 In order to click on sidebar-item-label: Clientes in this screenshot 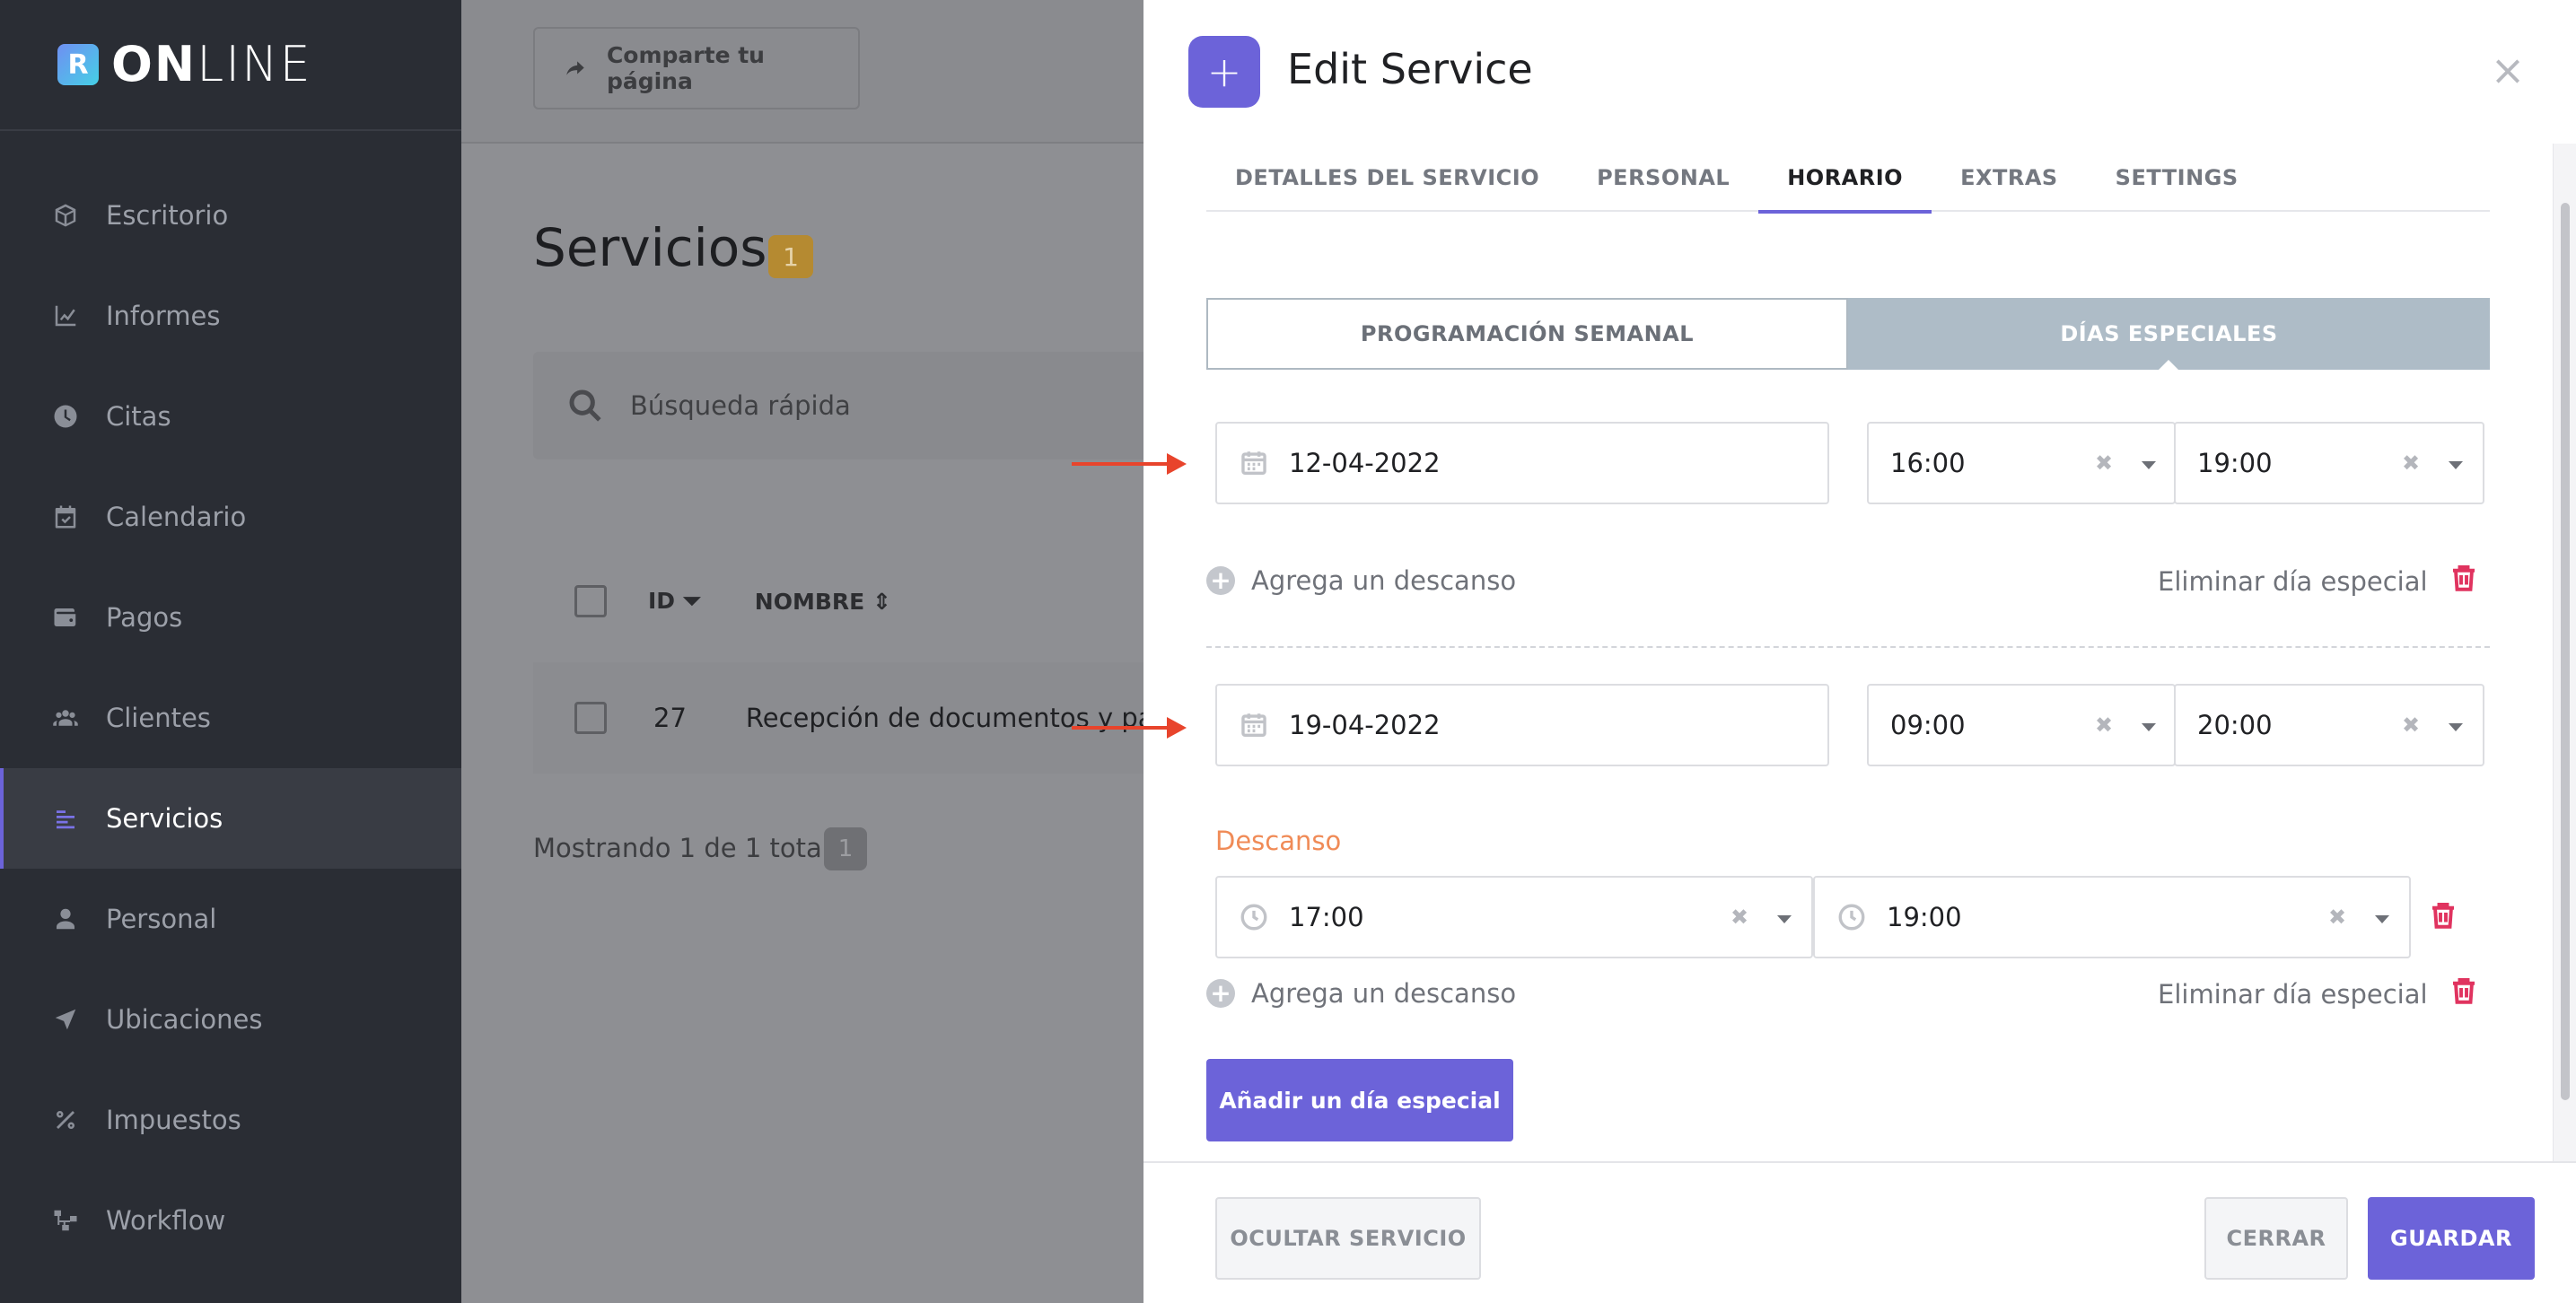, I will do `click(158, 718)`.